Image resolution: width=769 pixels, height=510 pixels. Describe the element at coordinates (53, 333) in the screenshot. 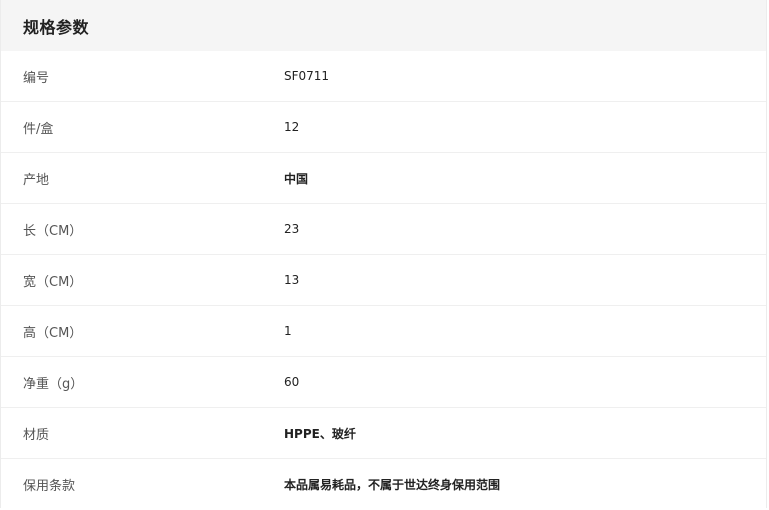

I see `spec-label: 高（CM）` at that location.